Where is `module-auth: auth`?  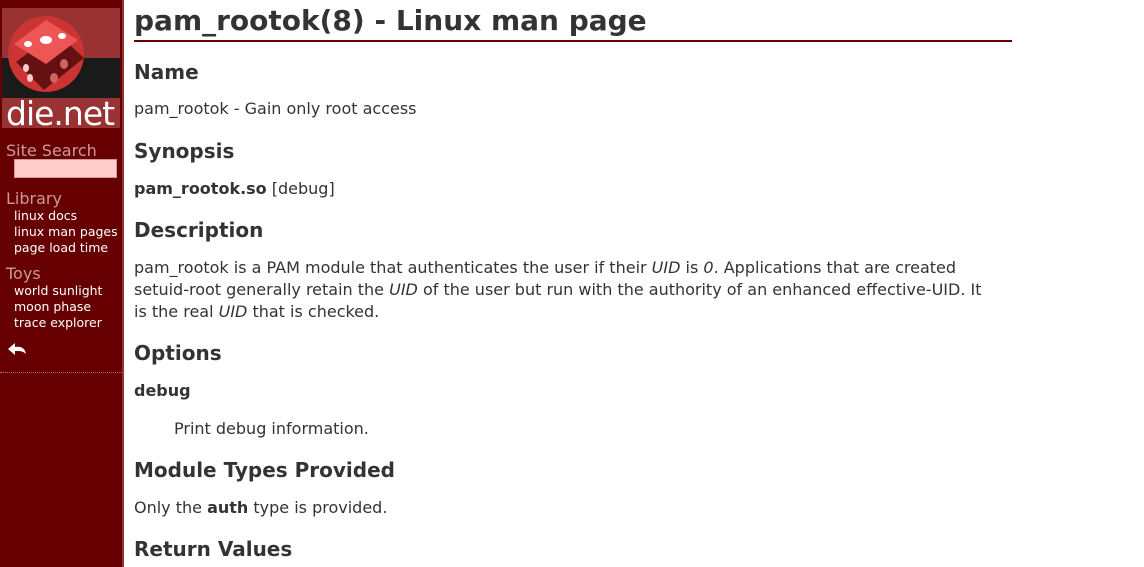 module-auth: auth is located at coordinates (228, 507).